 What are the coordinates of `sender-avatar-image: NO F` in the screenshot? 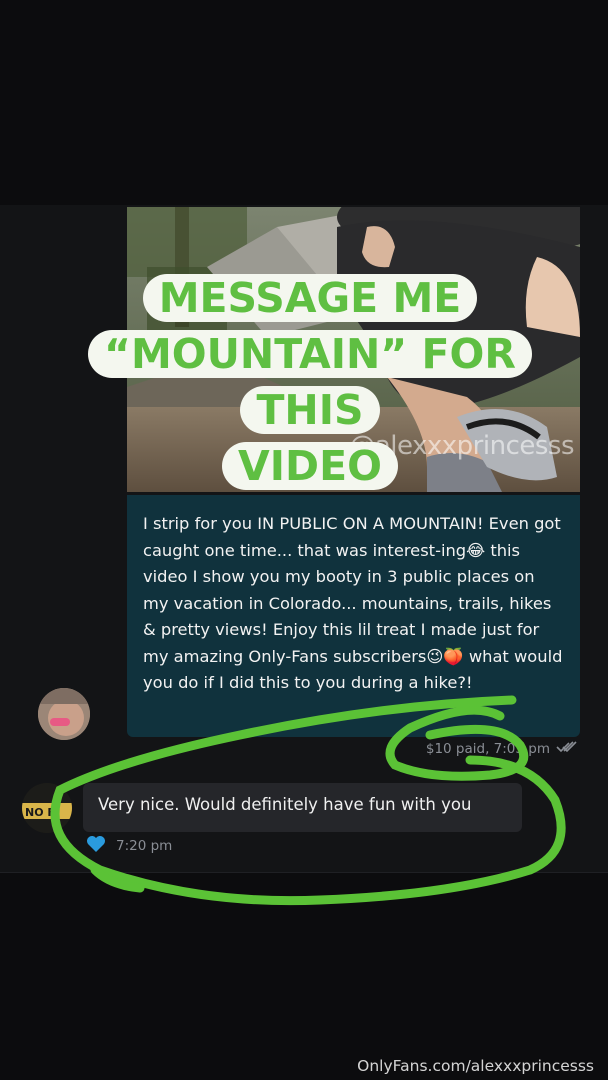 It's located at (47, 808).